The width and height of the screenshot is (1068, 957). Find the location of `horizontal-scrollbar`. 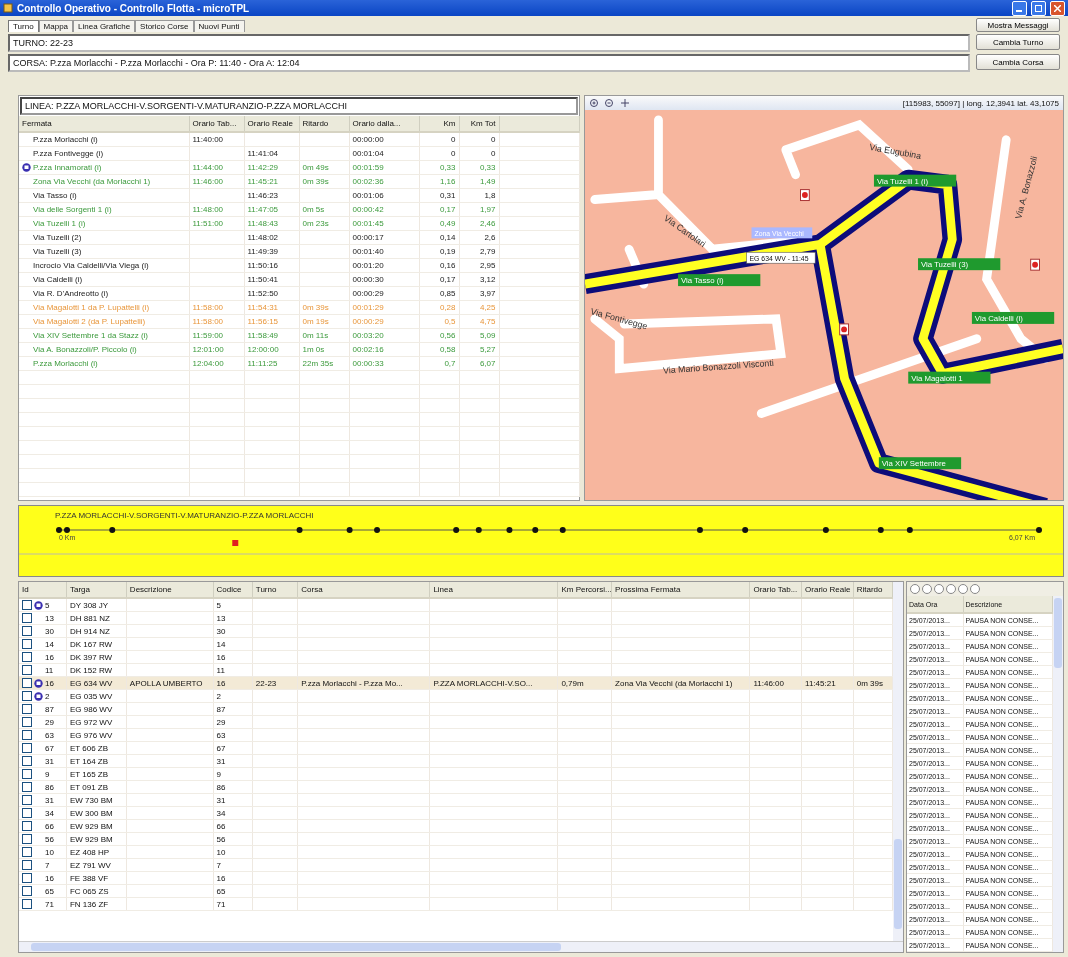

horizontal-scrollbar is located at coordinates (461, 946).